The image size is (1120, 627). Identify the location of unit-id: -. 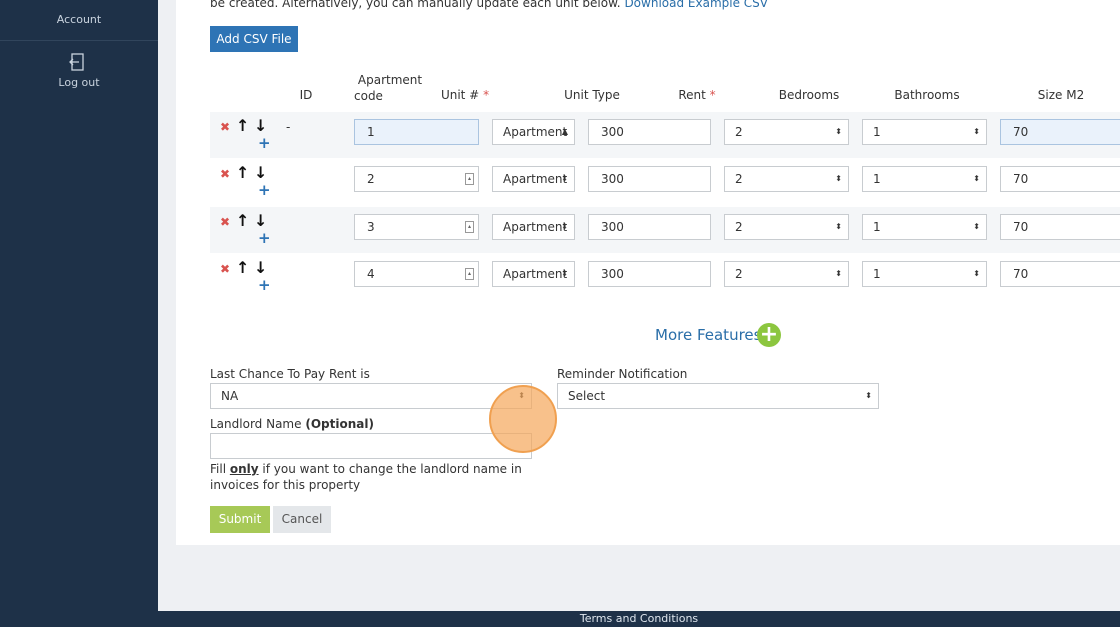
(288, 127).